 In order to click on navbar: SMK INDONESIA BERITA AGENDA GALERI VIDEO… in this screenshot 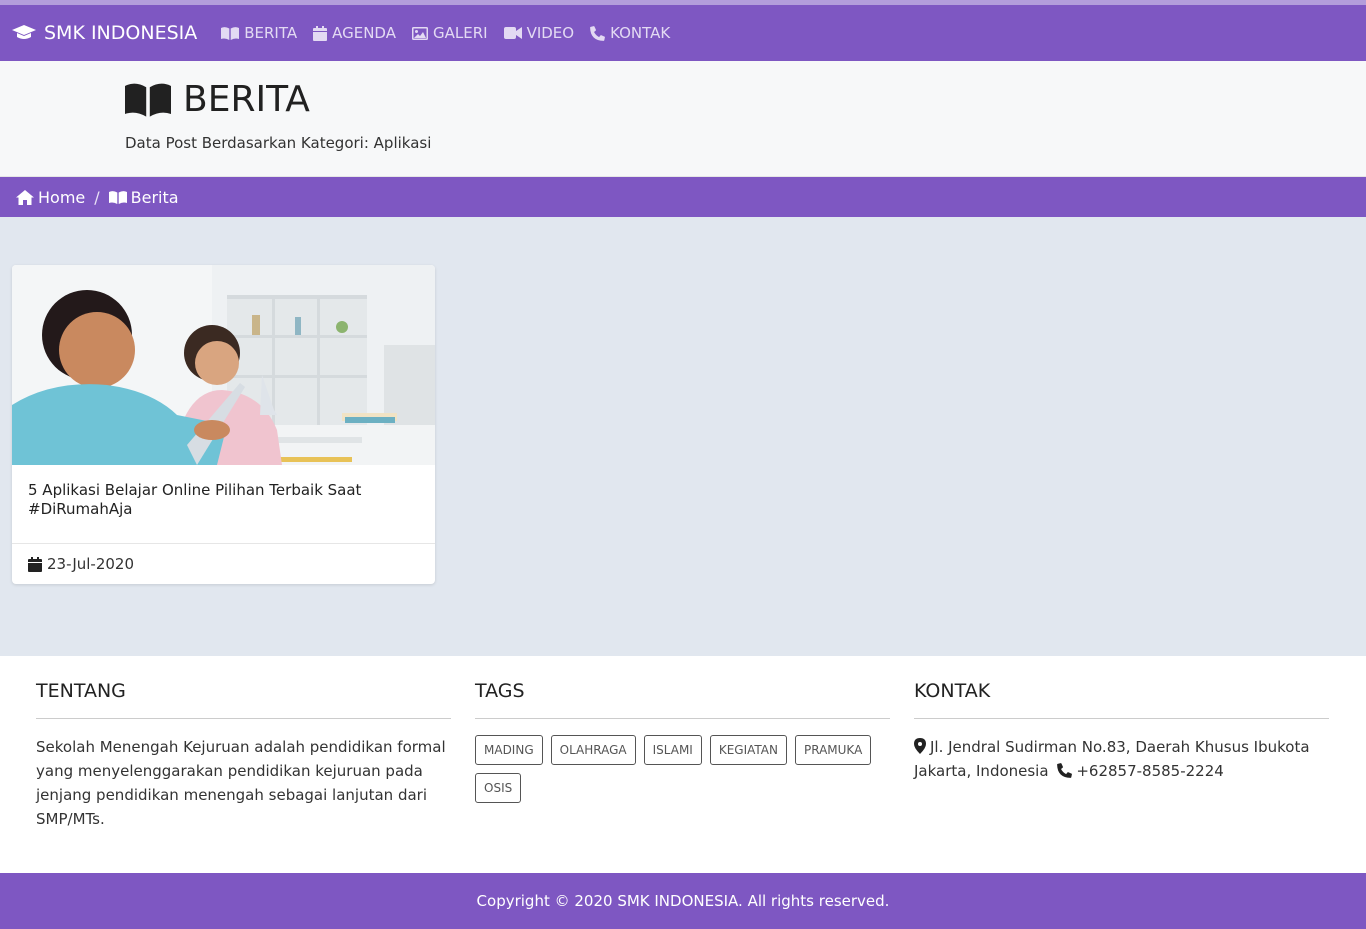, I will do `click(683, 33)`.